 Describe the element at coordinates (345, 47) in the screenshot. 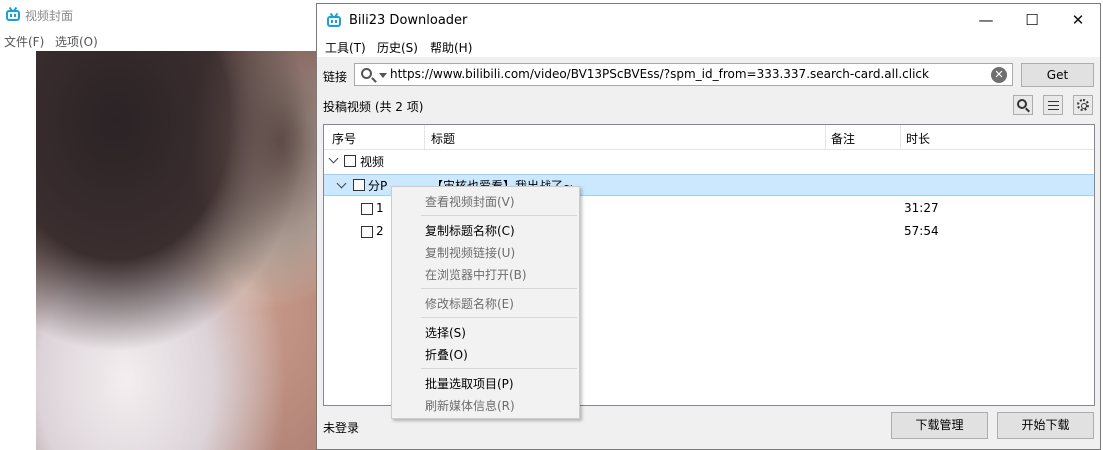

I see `menu-tools: 工具(T)` at that location.